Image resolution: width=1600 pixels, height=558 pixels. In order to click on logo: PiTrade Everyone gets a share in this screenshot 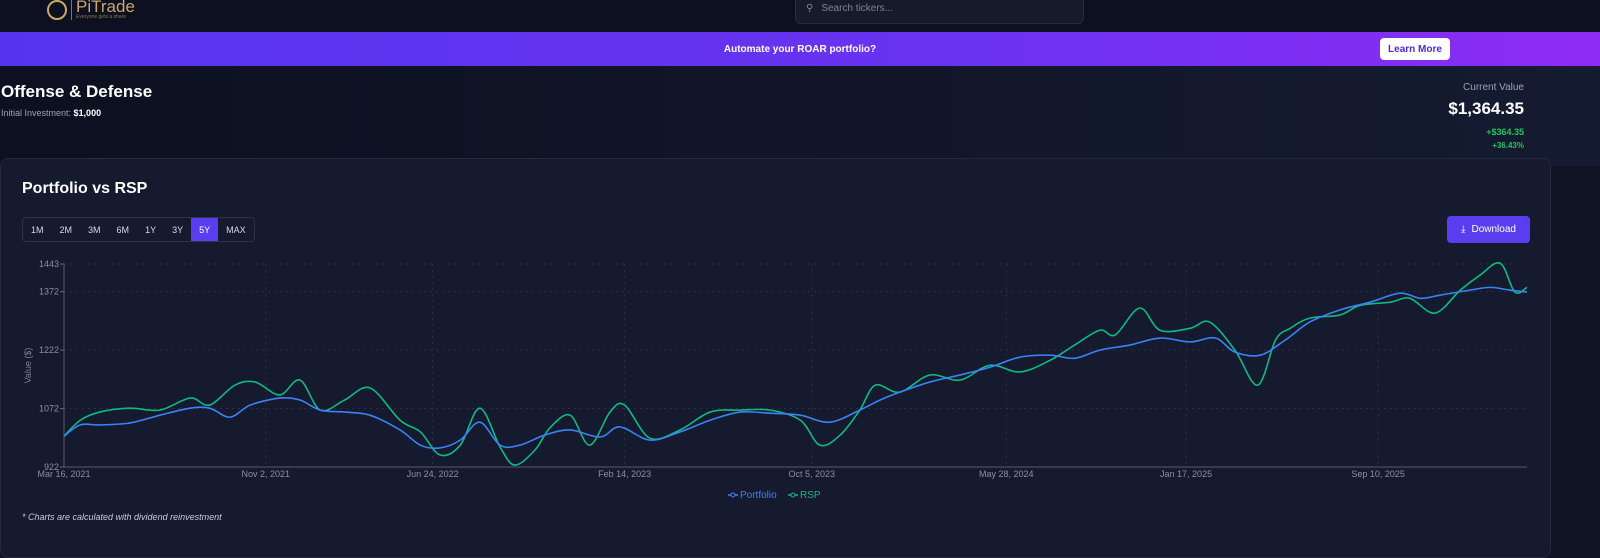, I will do `click(91, 10)`.